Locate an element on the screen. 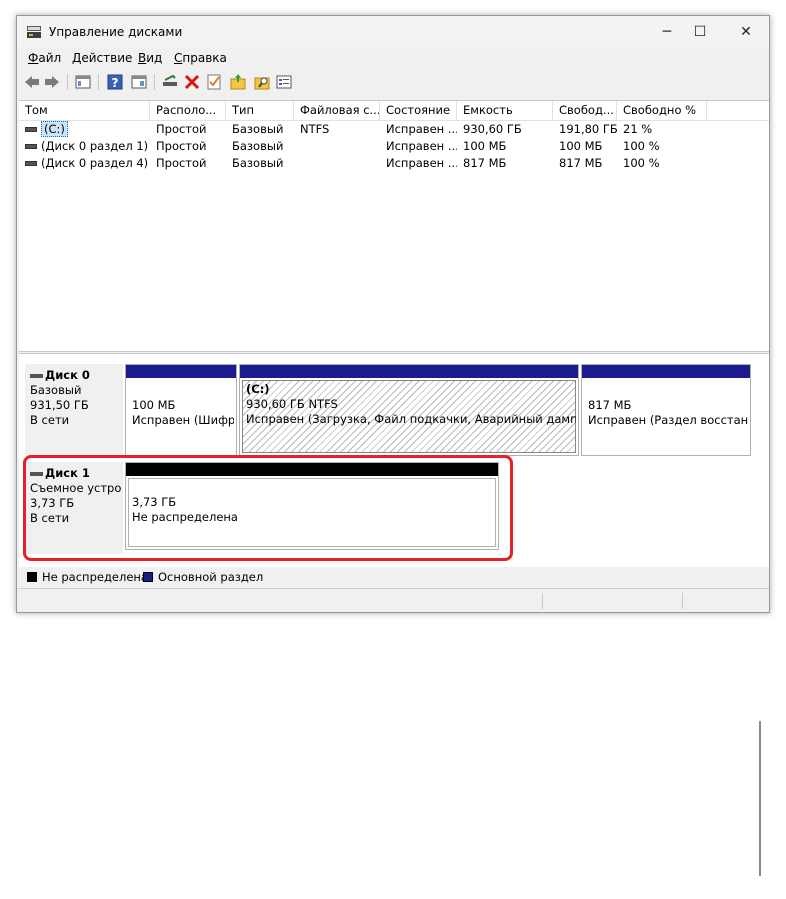  disk-kind: Базовый is located at coordinates (56, 390).